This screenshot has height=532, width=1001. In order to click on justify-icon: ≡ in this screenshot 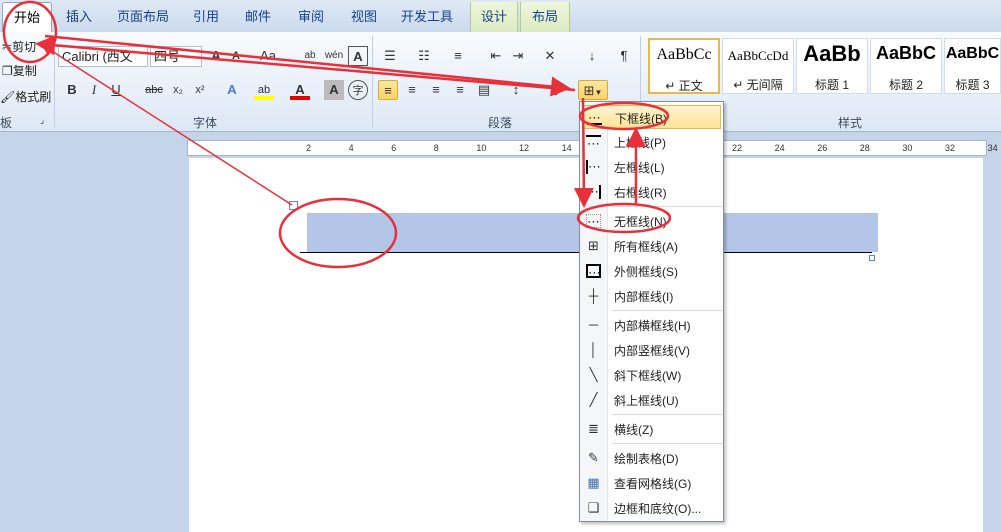, I will do `click(460, 90)`.